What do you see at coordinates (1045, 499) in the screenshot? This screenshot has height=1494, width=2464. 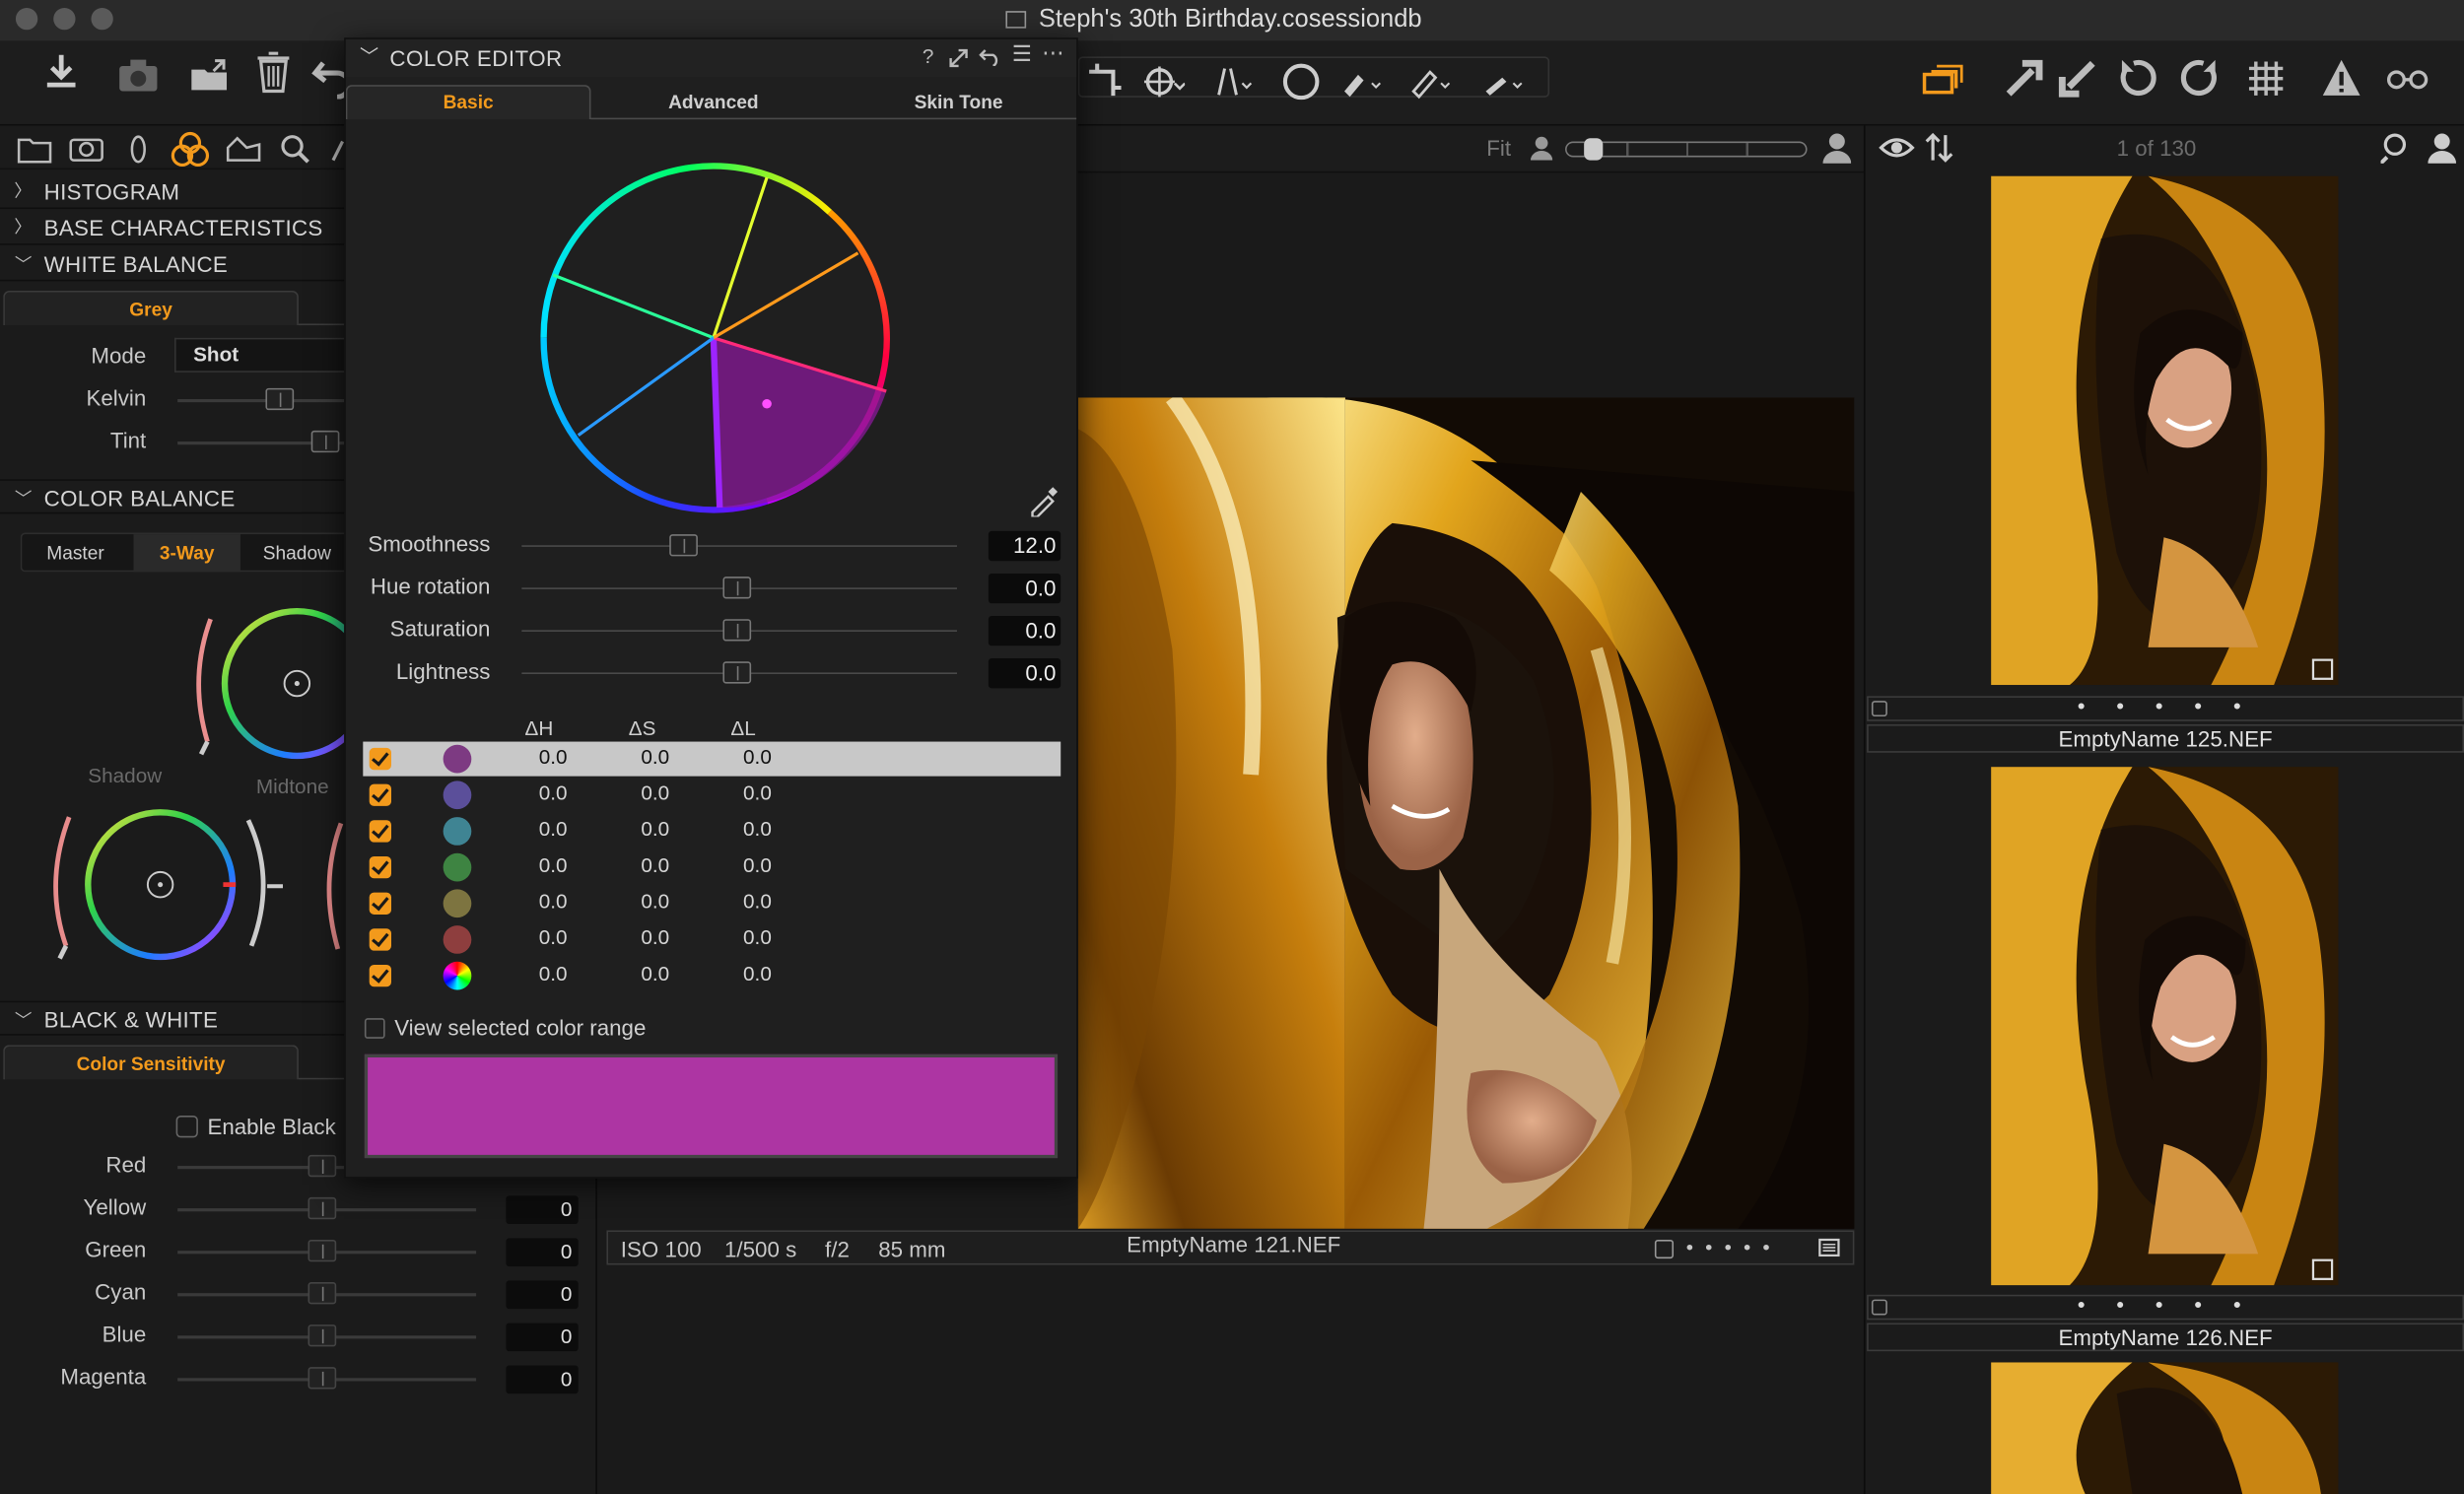 I see `color-picker-icon` at bounding box center [1045, 499].